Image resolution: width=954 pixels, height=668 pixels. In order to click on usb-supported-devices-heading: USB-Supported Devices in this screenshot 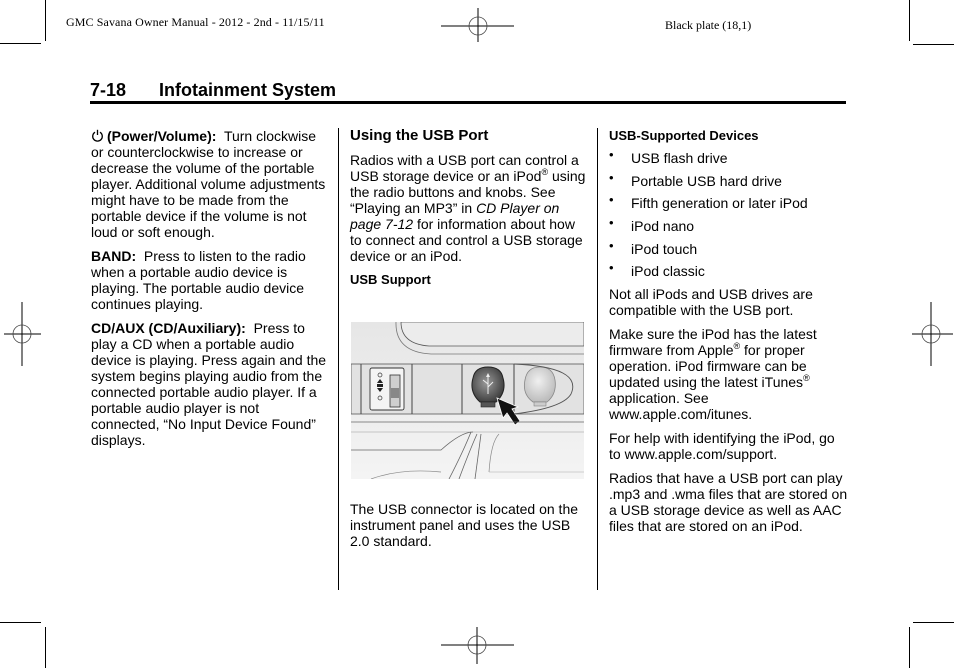, I will do `click(684, 135)`.